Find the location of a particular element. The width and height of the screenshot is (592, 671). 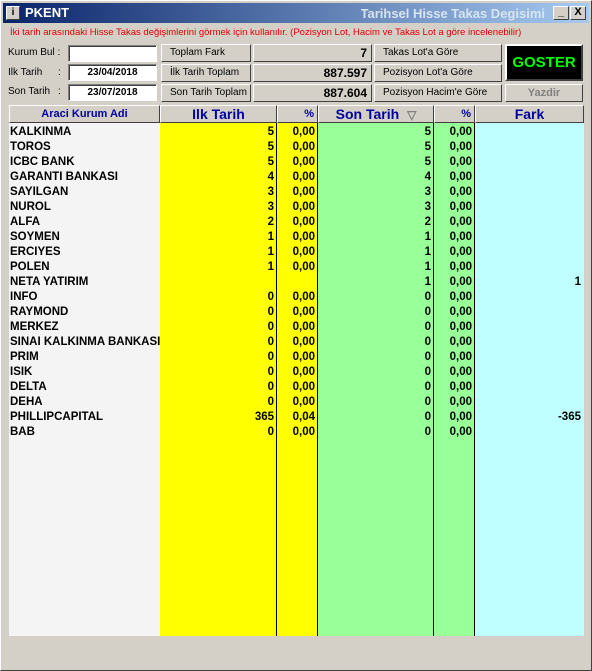

cell-ilk-pct is located at coordinates (296, 282).